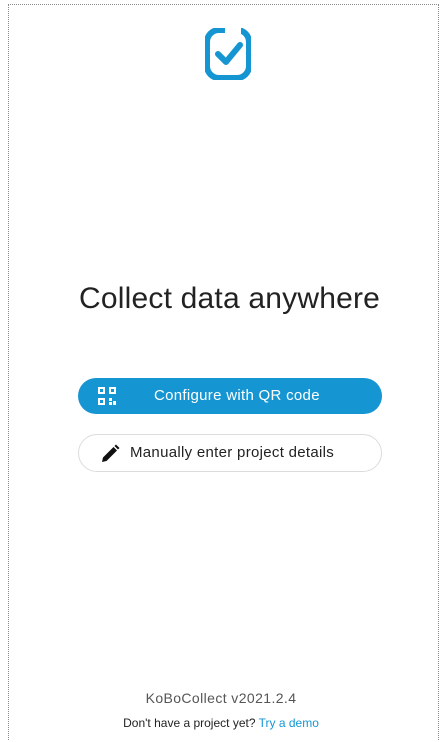 The height and width of the screenshot is (742, 442). I want to click on qr-code-icon, so click(107, 396).